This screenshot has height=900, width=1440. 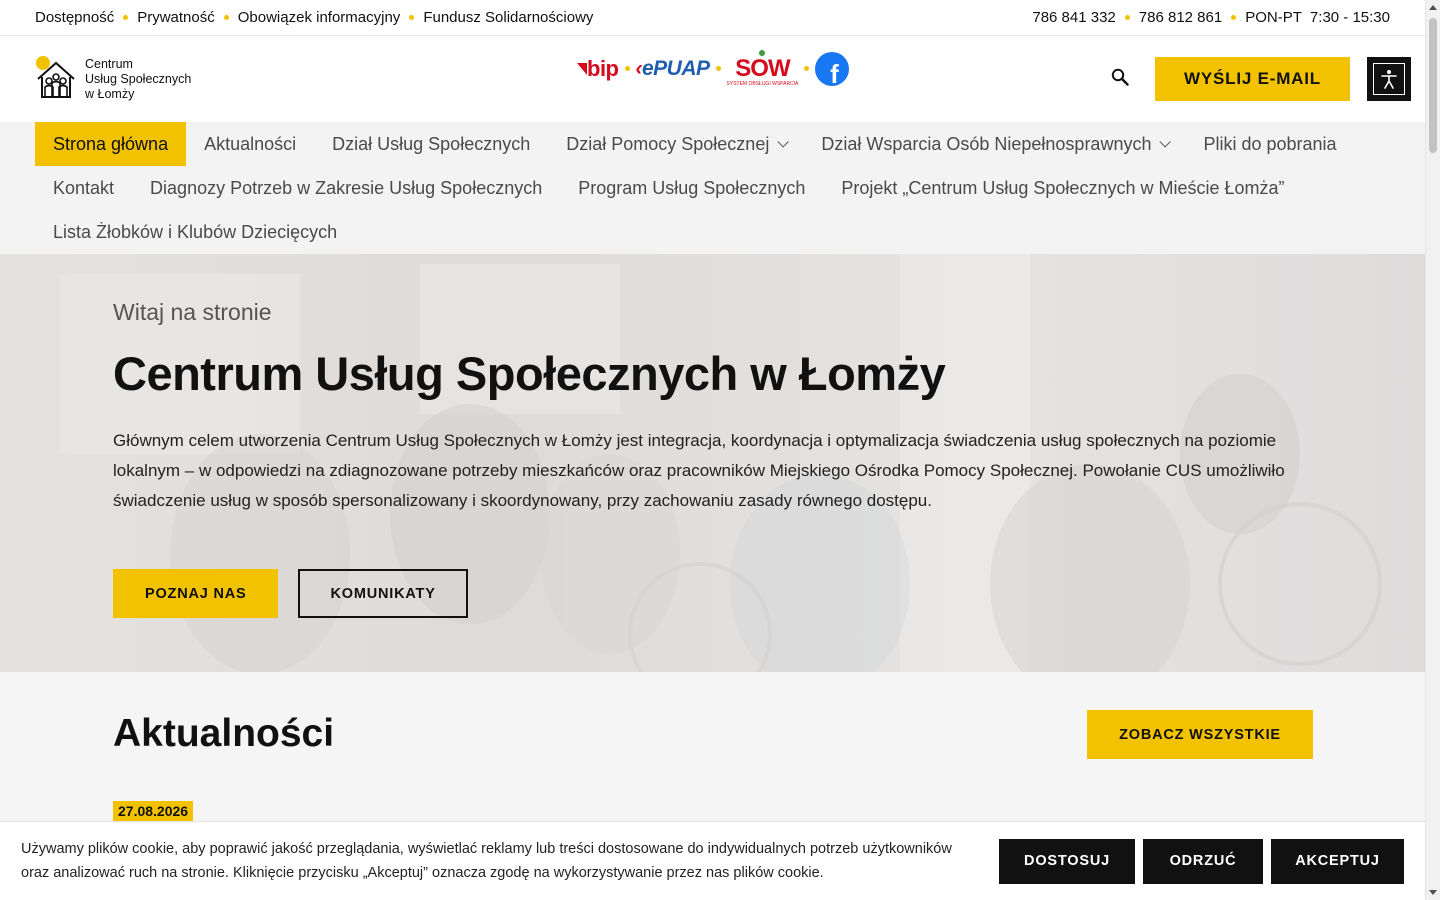 I want to click on accessibility-button, so click(x=1389, y=79).